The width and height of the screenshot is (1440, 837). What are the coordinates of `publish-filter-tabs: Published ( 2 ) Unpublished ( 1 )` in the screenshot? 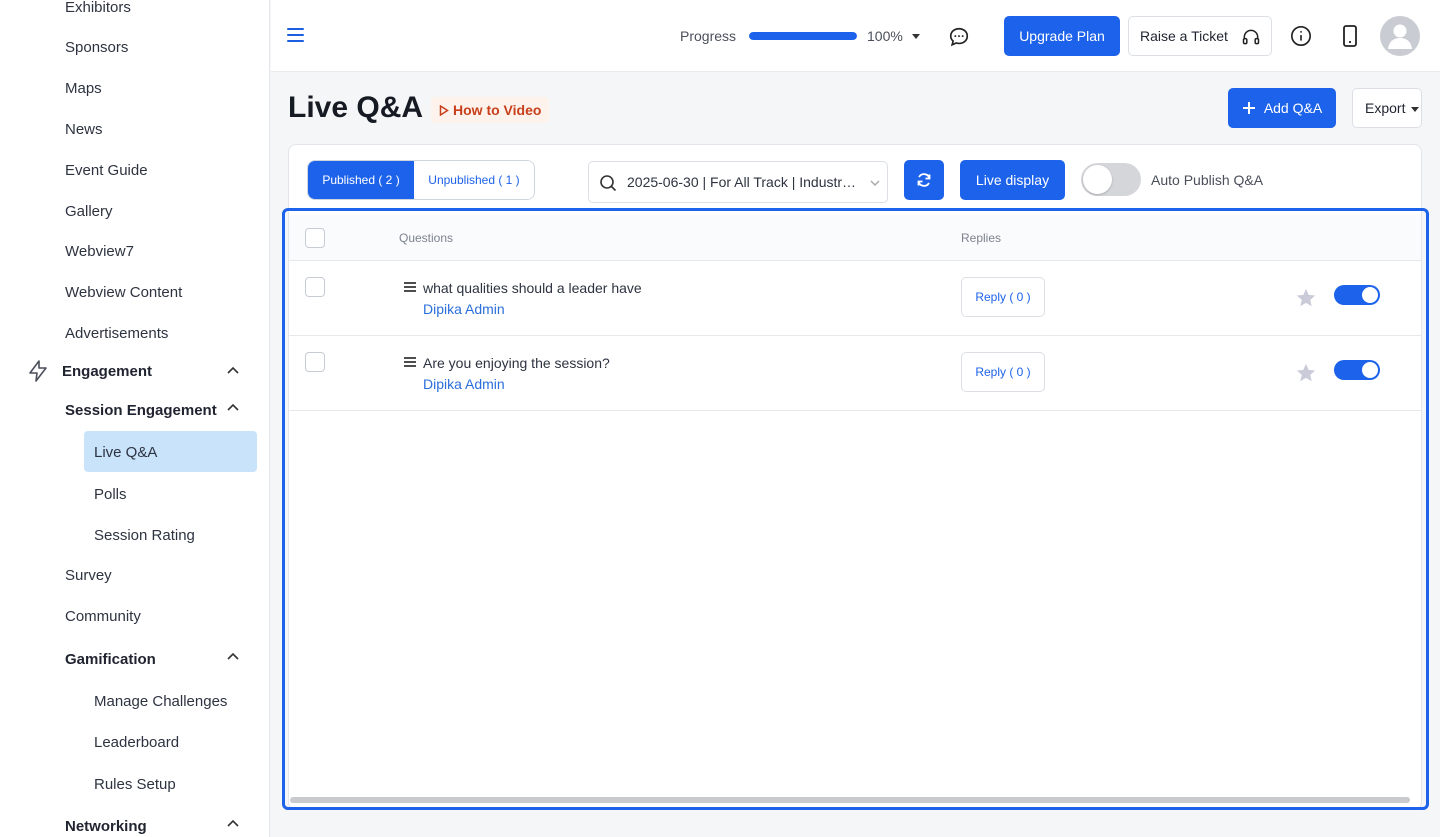 It's located at (421, 180).